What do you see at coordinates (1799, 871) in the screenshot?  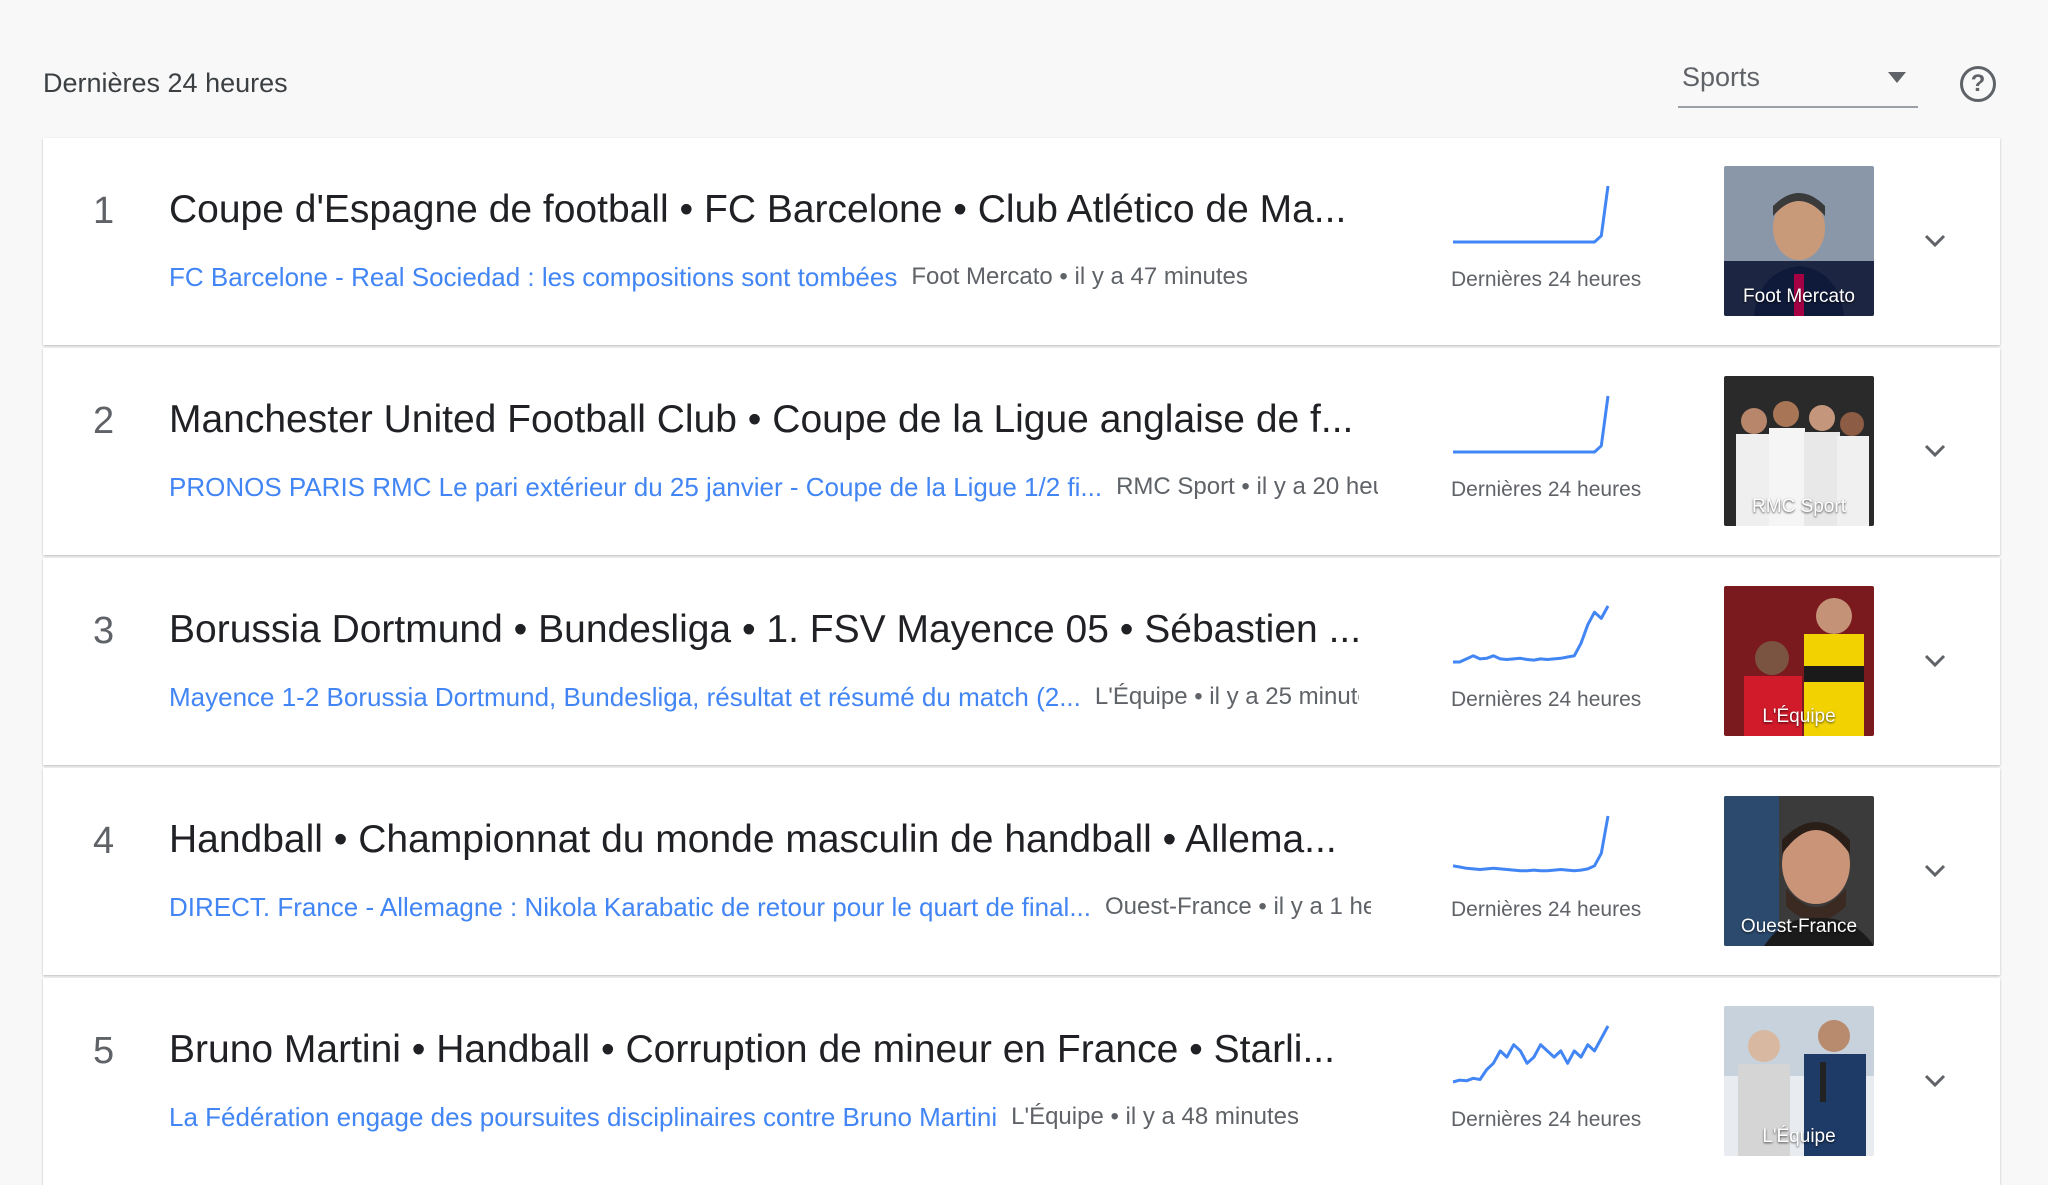 I see `news-thumbnail: Ouest-France` at bounding box center [1799, 871].